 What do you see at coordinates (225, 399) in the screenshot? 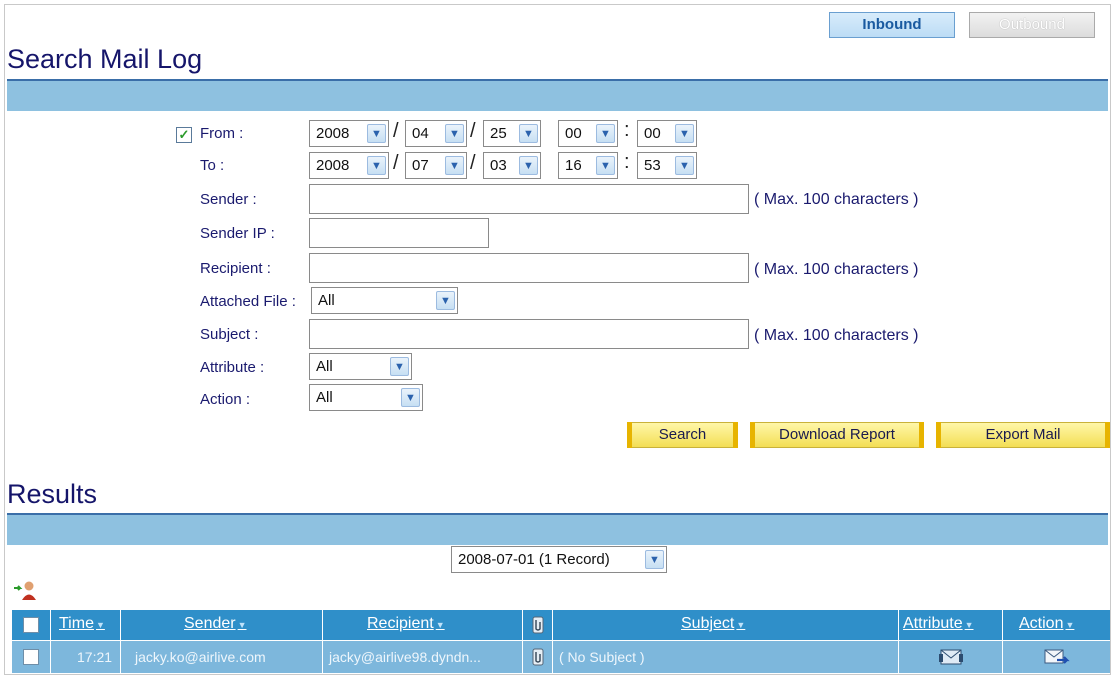
I see `action-label: Action :` at bounding box center [225, 399].